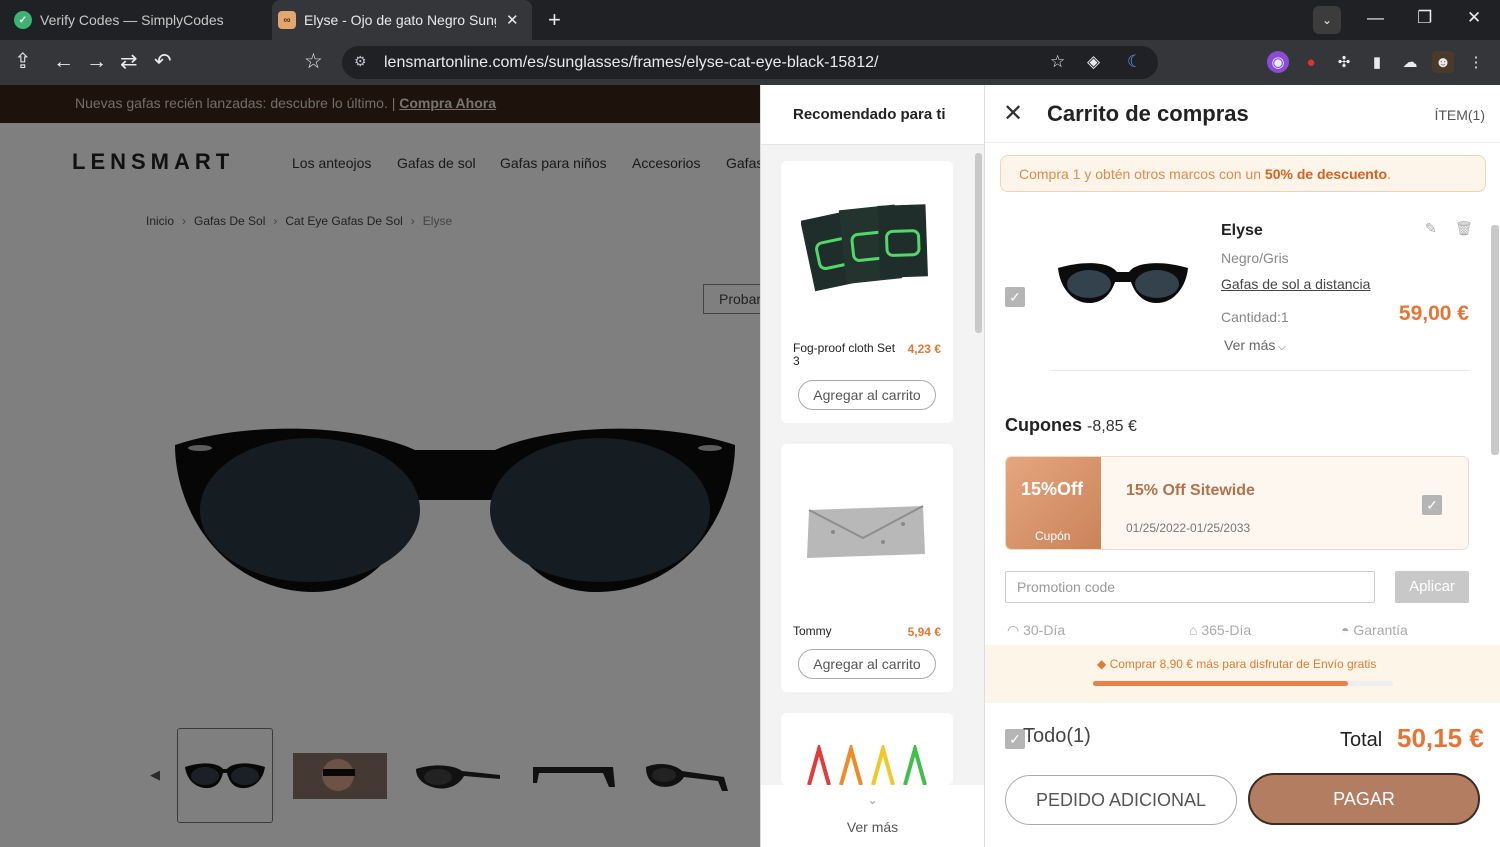 Image resolution: width=1500 pixels, height=847 pixels. Describe the element at coordinates (1364, 799) in the screenshot. I see `pay-button: PAGAR` at that location.